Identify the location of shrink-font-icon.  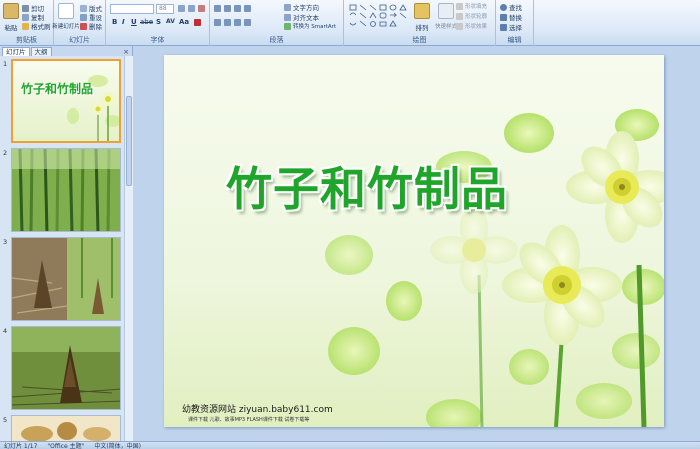
(191, 8).